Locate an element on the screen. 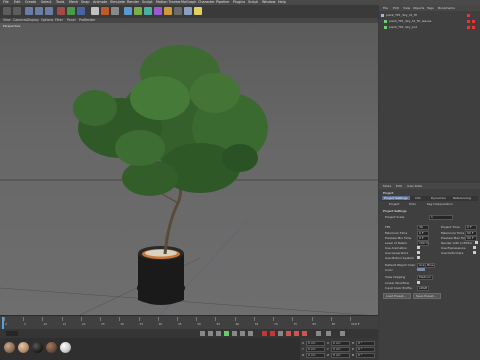 The height and width of the screenshot is (360, 480). tab-dynamics: Dynamics is located at coordinates (438, 198).